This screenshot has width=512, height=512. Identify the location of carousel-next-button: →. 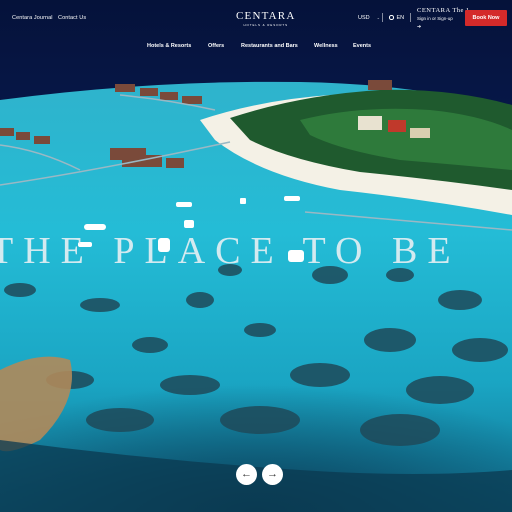
(272, 474).